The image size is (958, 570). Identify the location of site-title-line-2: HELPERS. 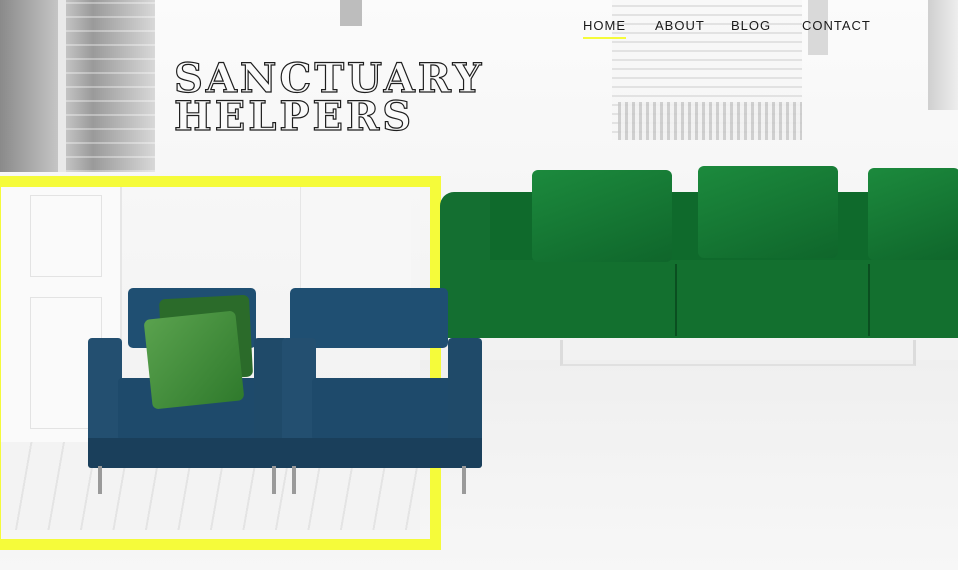
(294, 116).